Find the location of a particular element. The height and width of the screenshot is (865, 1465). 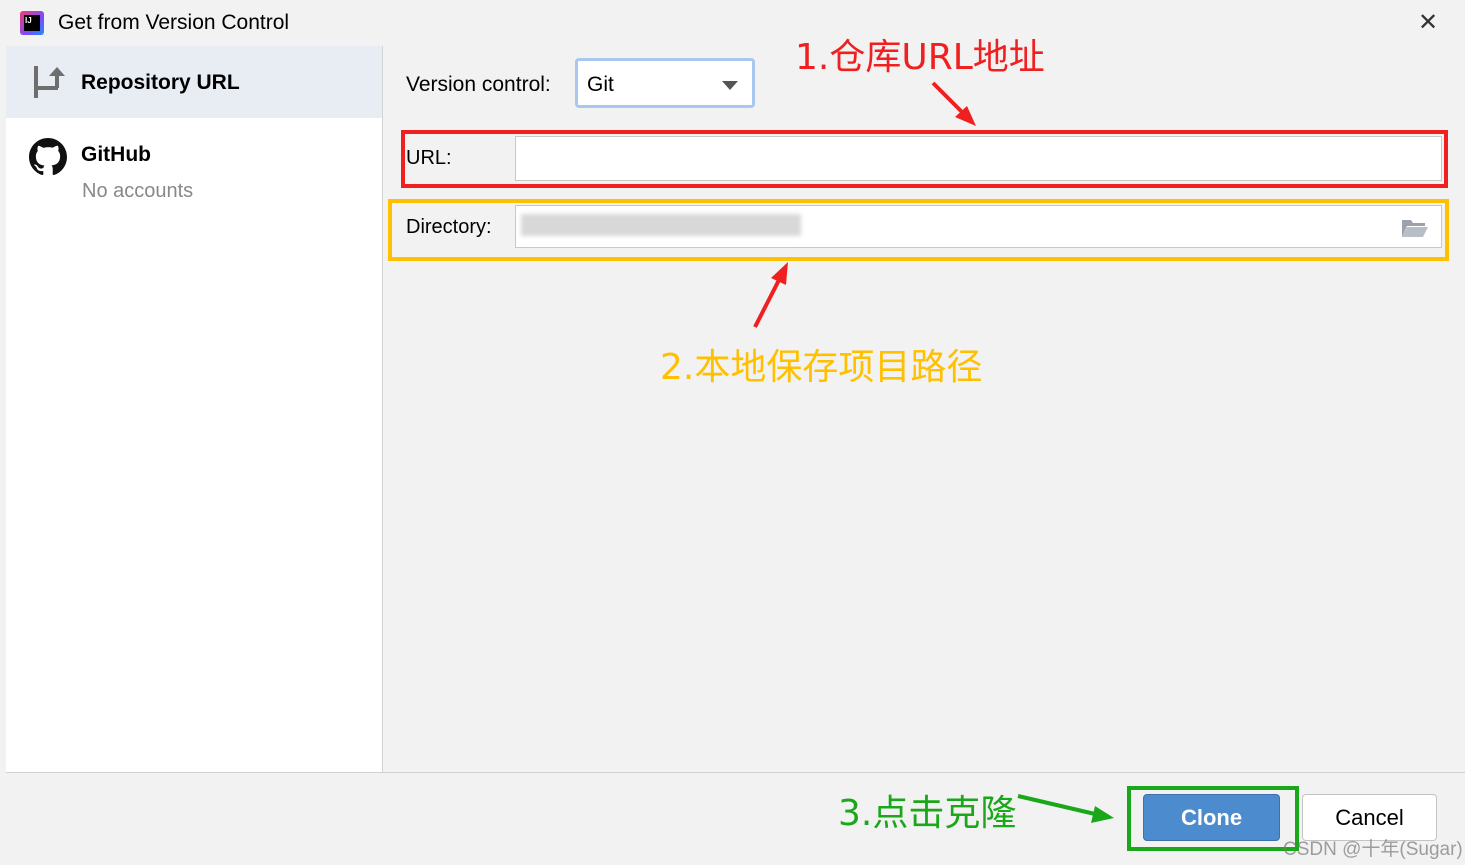

red-arrow is located at coordinates (953, 103).